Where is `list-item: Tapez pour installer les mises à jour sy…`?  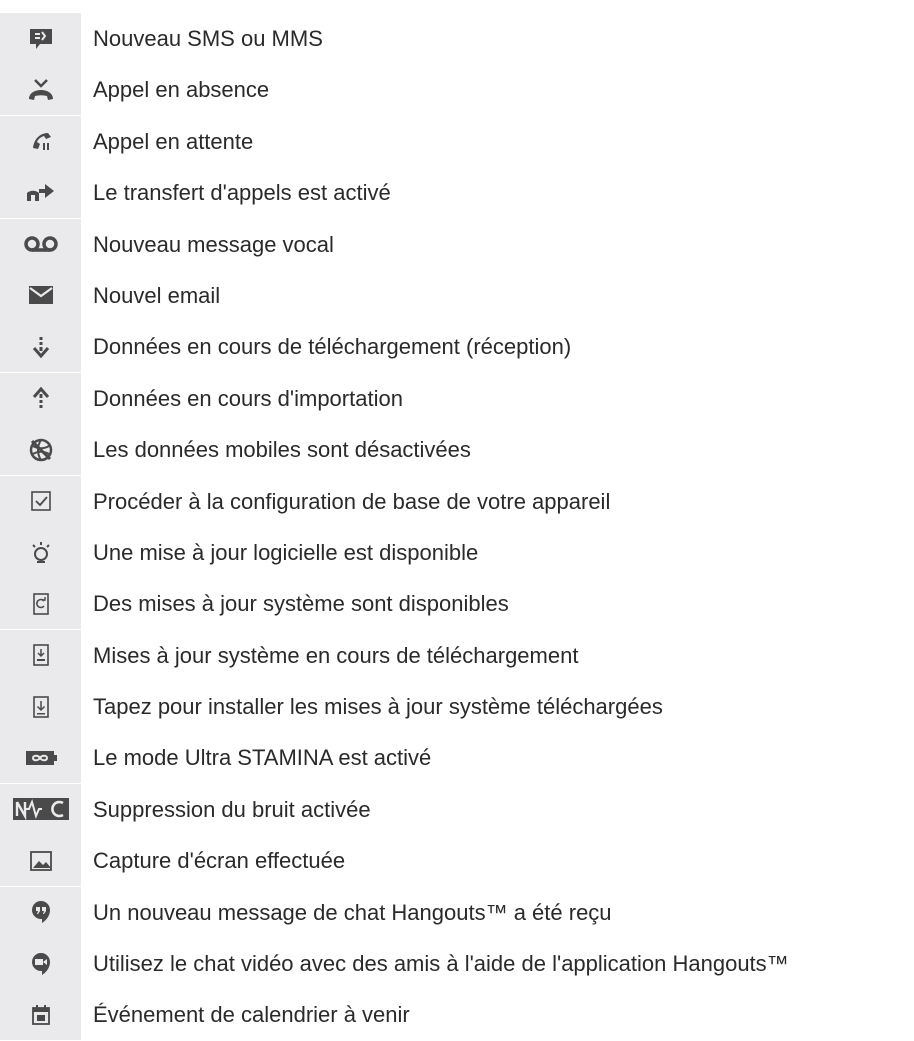 list-item: Tapez pour installer les mises à jour sy… is located at coordinates (457, 707).